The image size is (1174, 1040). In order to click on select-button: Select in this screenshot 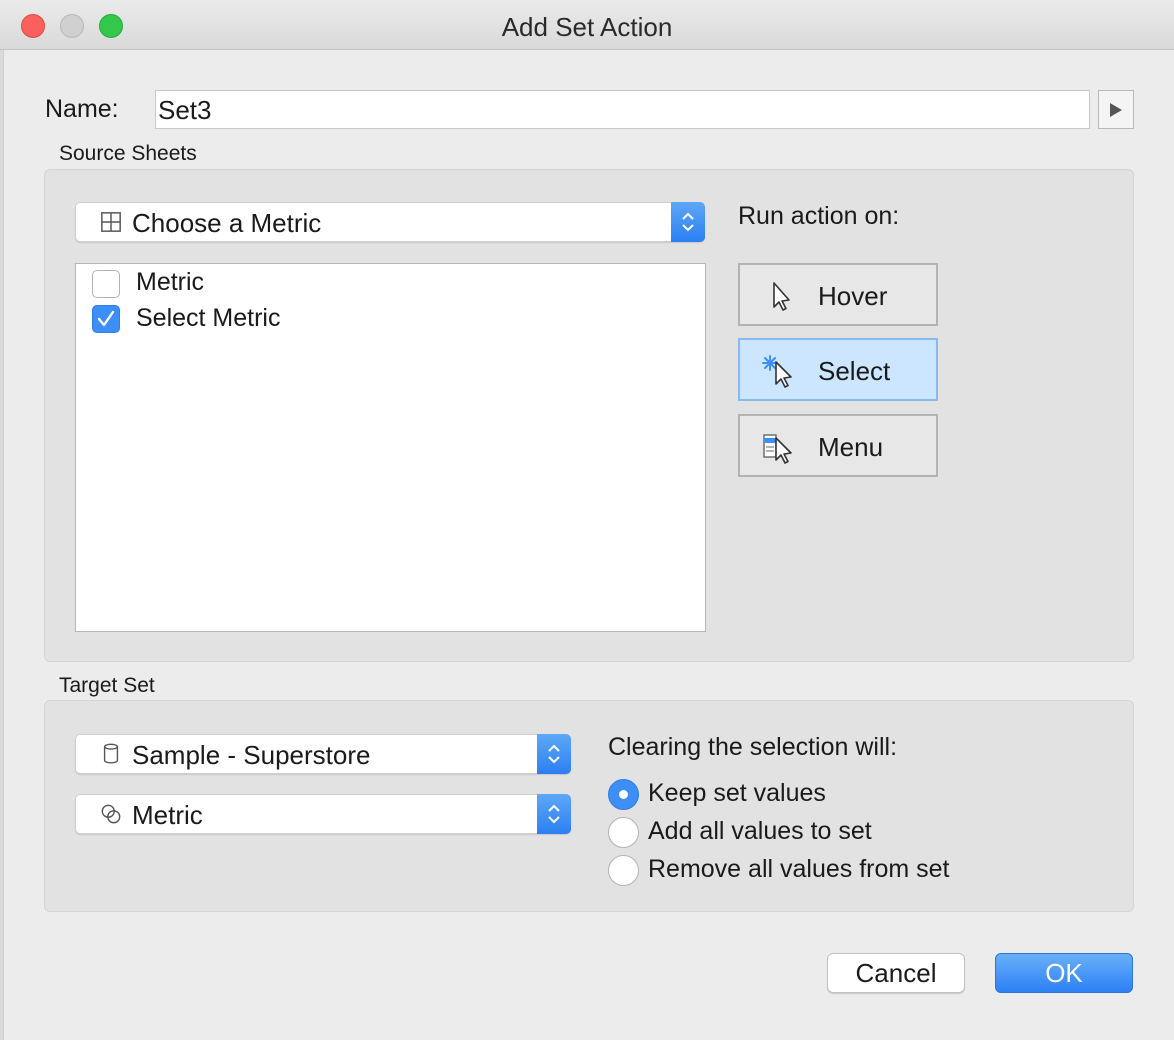, I will do `click(838, 369)`.